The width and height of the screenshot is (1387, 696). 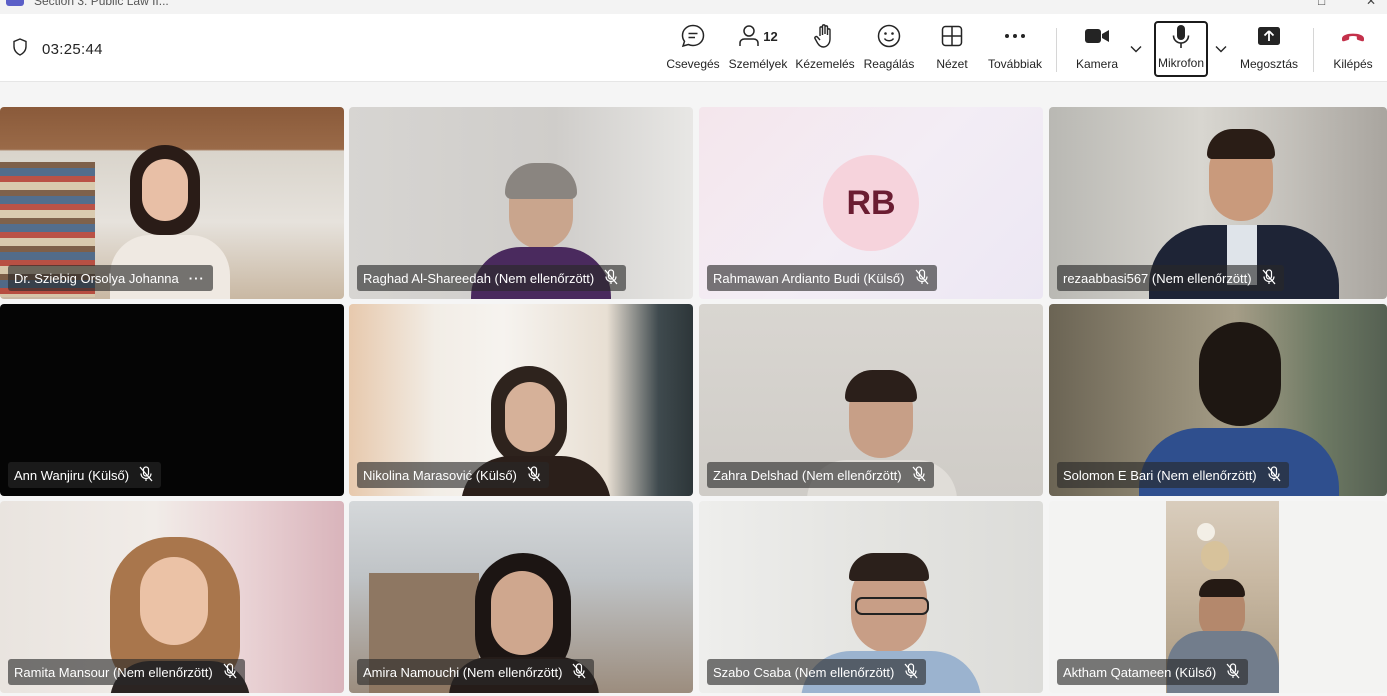 What do you see at coordinates (72, 49) in the screenshot?
I see `elapsed-time: 03:25:44` at bounding box center [72, 49].